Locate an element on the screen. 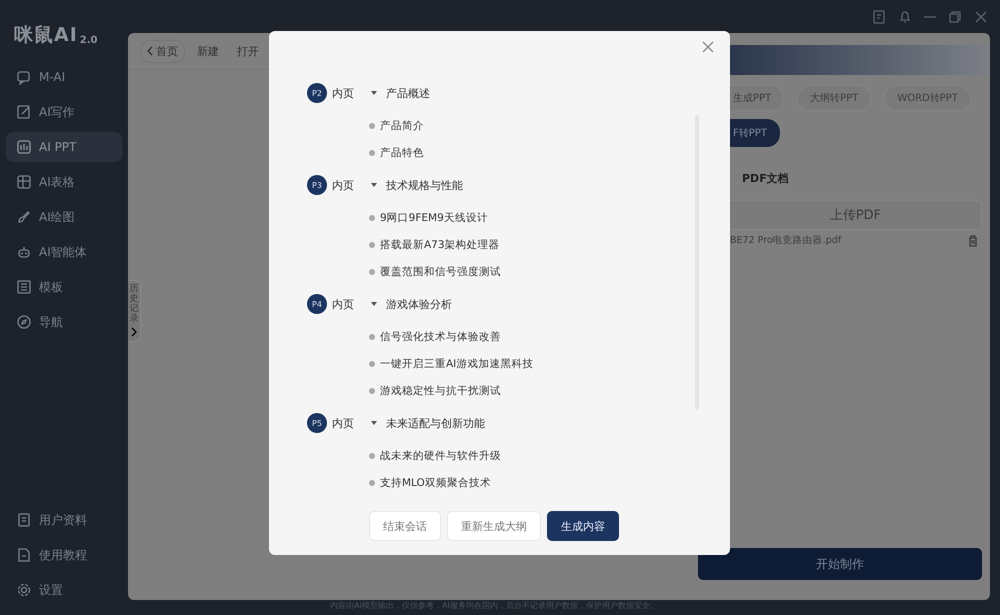  sidebar-item: 导航 is located at coordinates (64, 322).